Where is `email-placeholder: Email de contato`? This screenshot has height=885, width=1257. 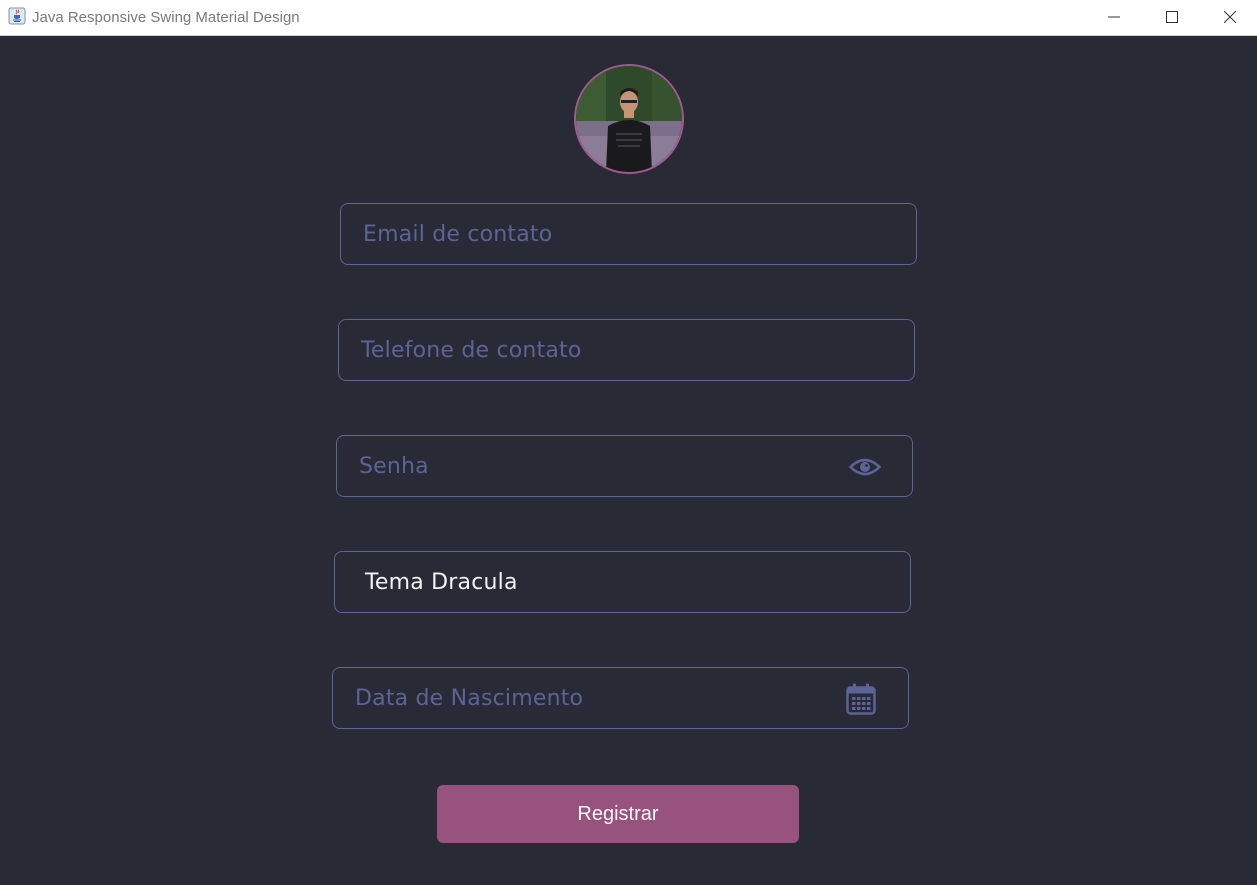
email-placeholder: Email de contato is located at coordinates (458, 234).